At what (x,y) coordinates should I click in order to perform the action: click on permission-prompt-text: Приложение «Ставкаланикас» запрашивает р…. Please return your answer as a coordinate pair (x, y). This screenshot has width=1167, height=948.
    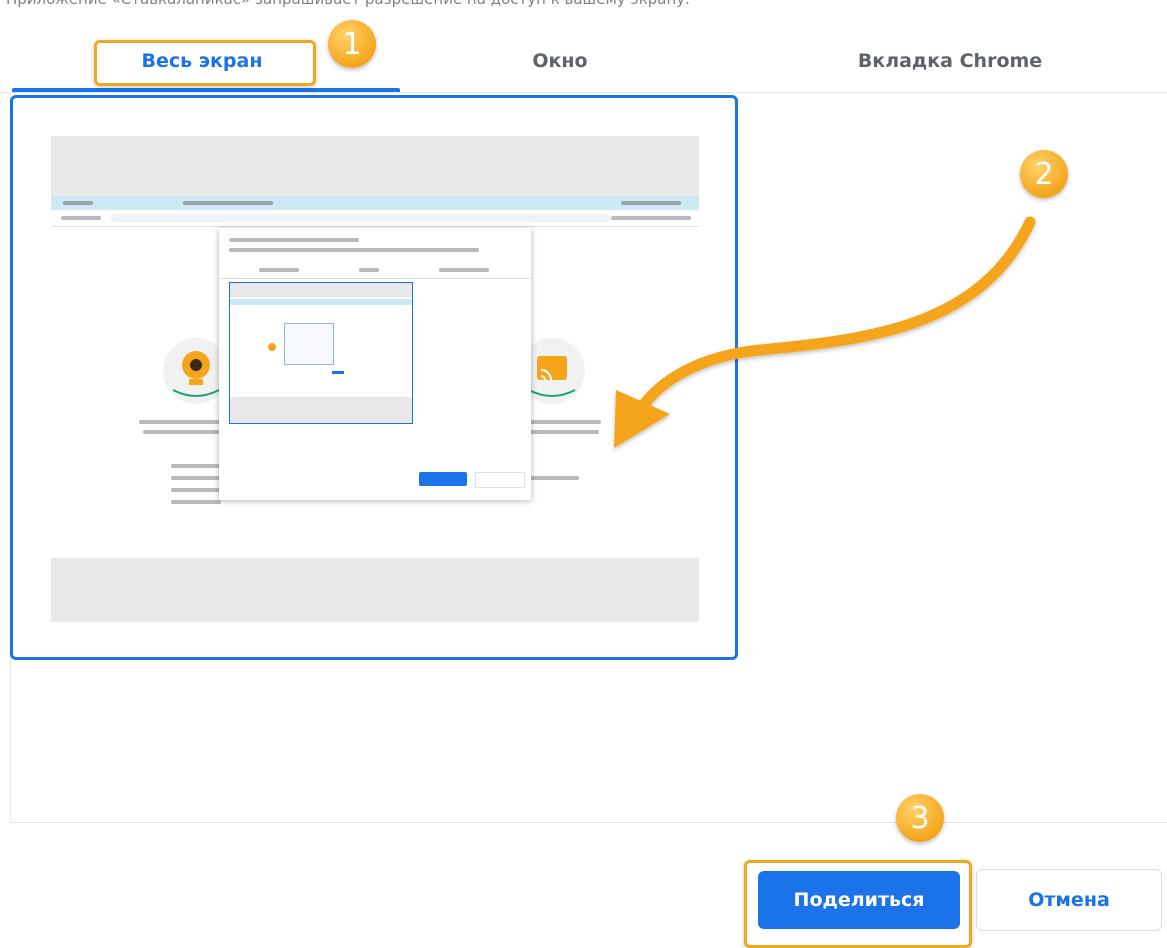
    Looking at the image, I should click on (348, 4).